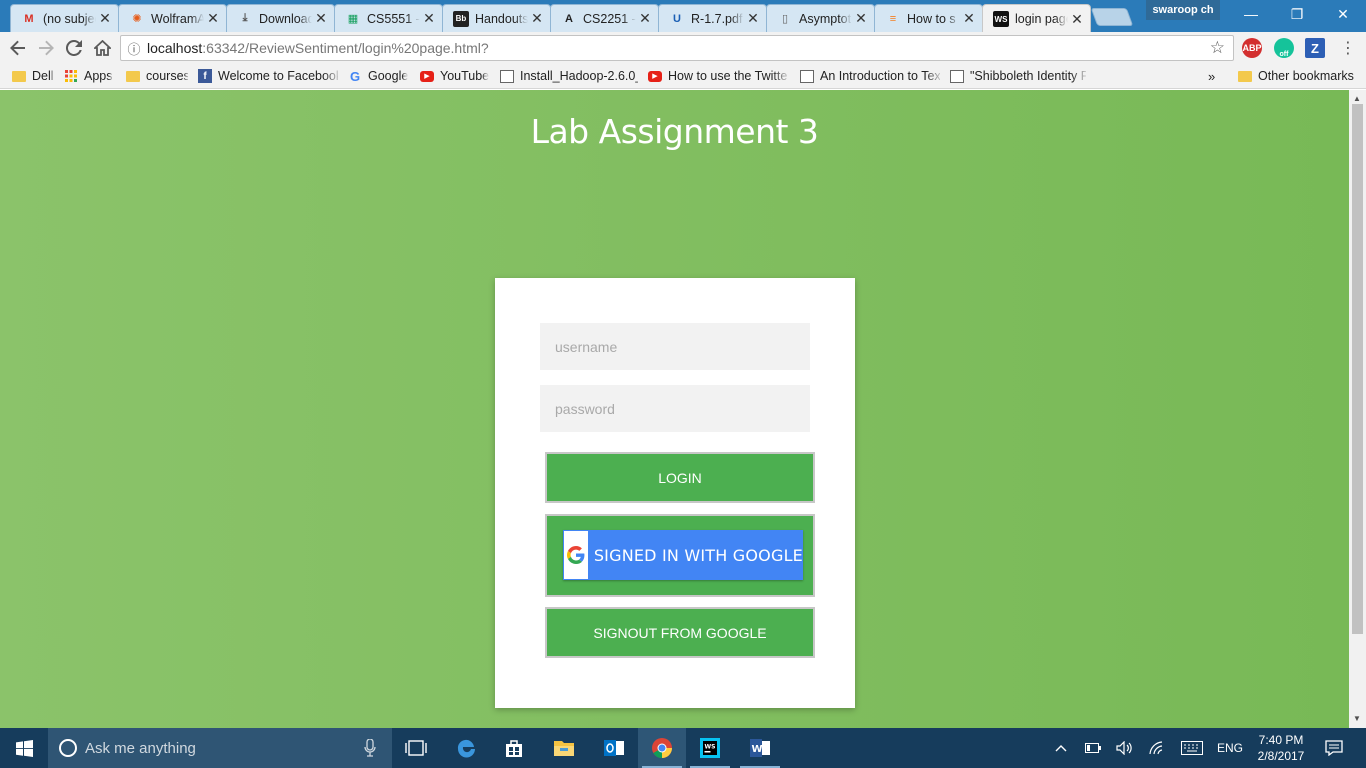 This screenshot has width=1366, height=768. Describe the element at coordinates (1251, 14) in the screenshot. I see `minimize-button: —` at that location.